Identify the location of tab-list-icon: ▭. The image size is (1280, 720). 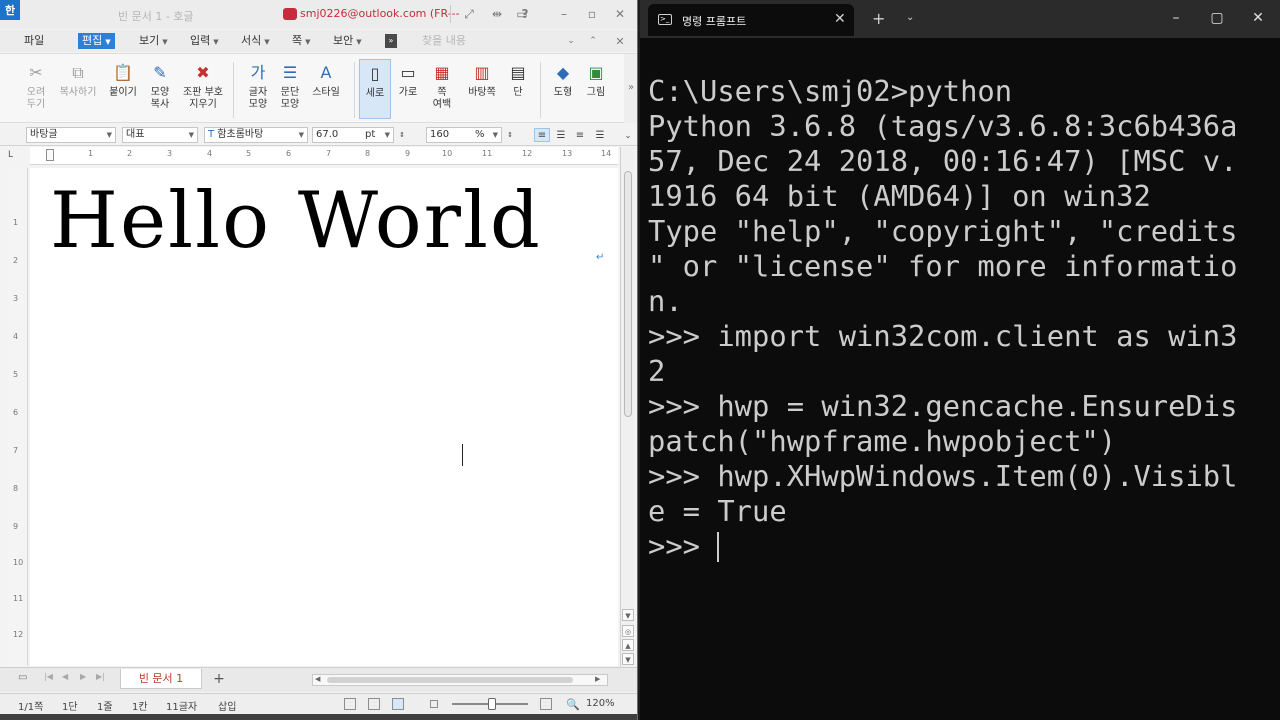
(22, 677).